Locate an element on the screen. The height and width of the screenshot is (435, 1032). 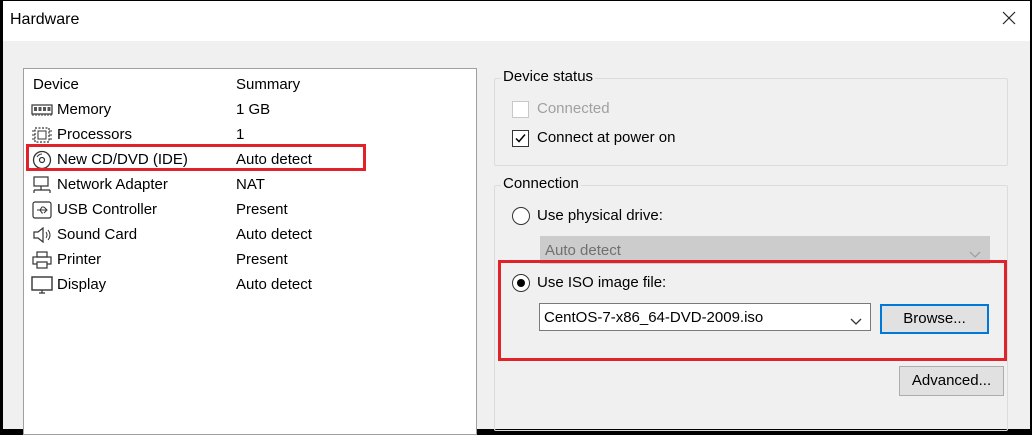
connect-at-power-on-checkbox is located at coordinates (520, 138).